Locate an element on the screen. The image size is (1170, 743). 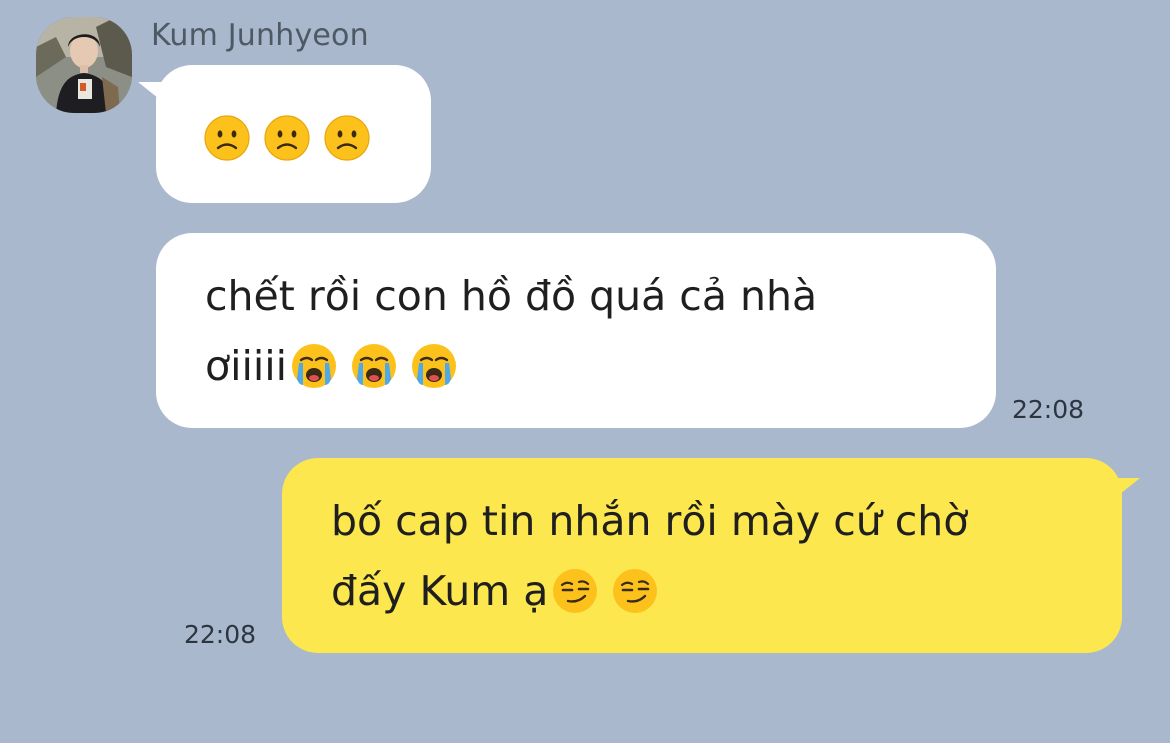
message-line-2: đấy Kum ạ is located at coordinates (440, 591).